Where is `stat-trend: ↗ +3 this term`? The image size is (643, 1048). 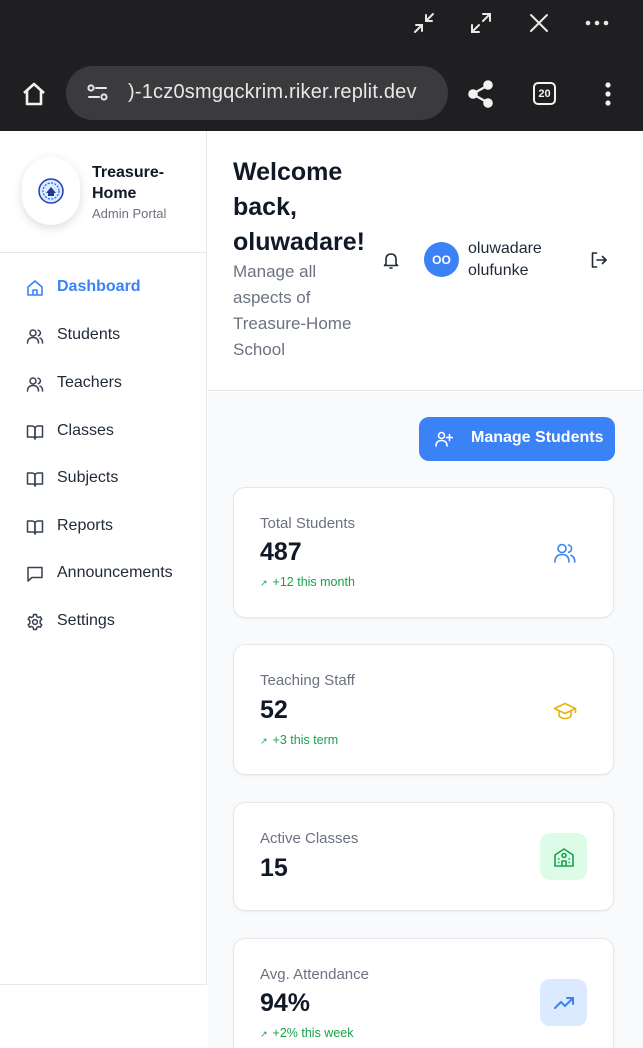 stat-trend: ↗ +3 this term is located at coordinates (299, 740).